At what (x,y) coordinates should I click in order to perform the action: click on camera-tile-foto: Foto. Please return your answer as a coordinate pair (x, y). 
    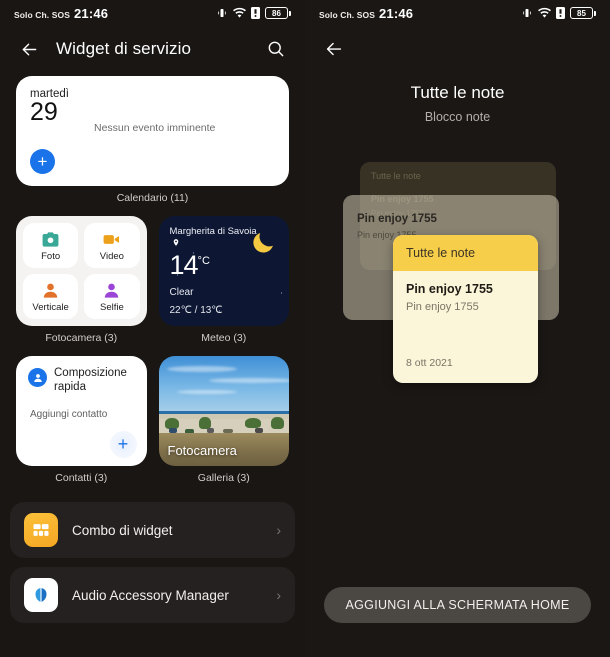
    Looking at the image, I should click on (51, 245).